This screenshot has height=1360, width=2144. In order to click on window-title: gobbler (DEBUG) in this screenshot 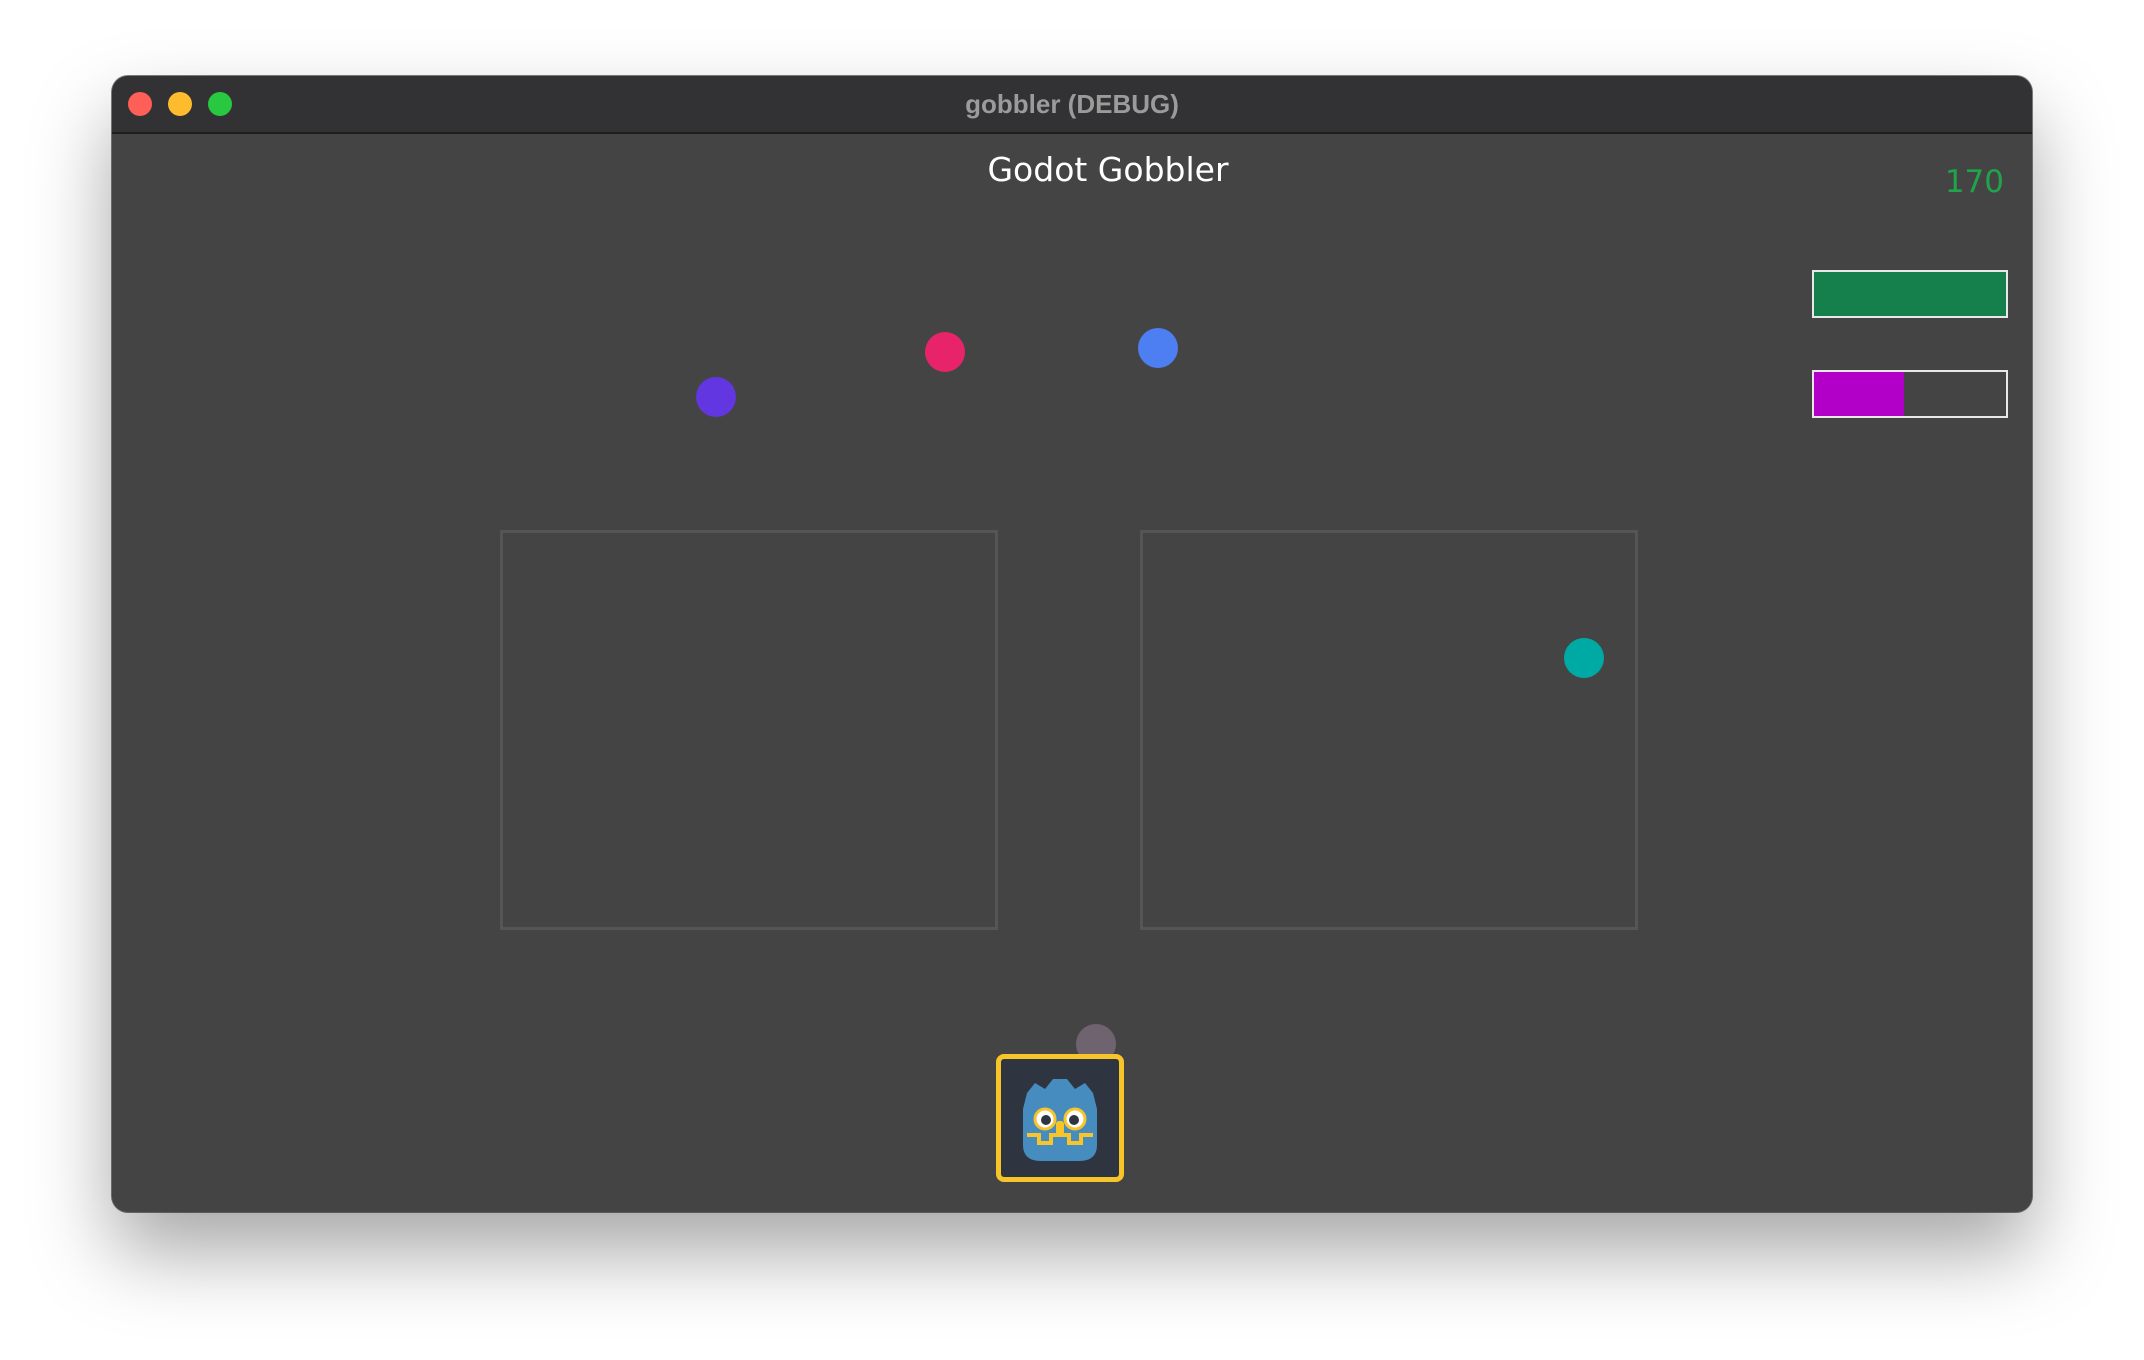, I will do `click(1072, 104)`.